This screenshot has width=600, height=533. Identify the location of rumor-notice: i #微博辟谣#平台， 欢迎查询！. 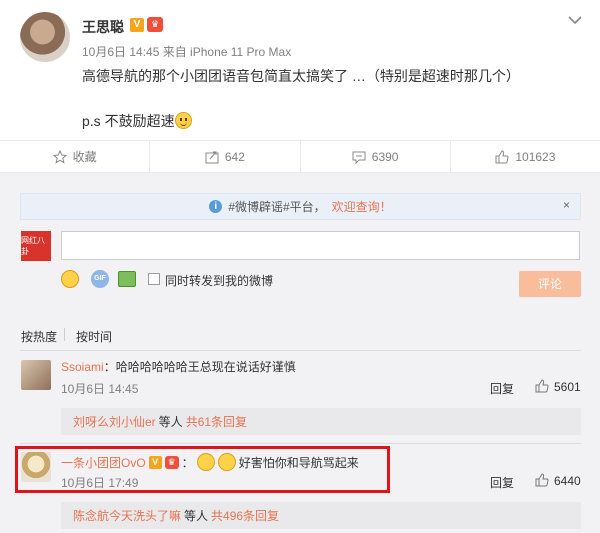
(300, 206).